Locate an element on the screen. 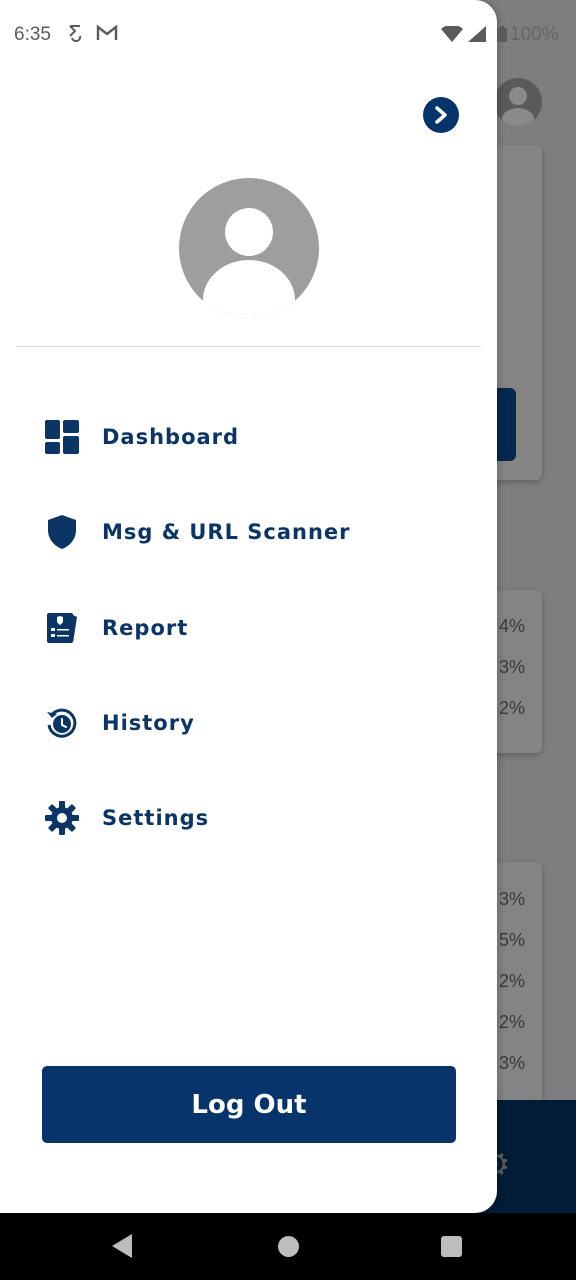 The width and height of the screenshot is (576, 1280). battery-icon is located at coordinates (502, 36).